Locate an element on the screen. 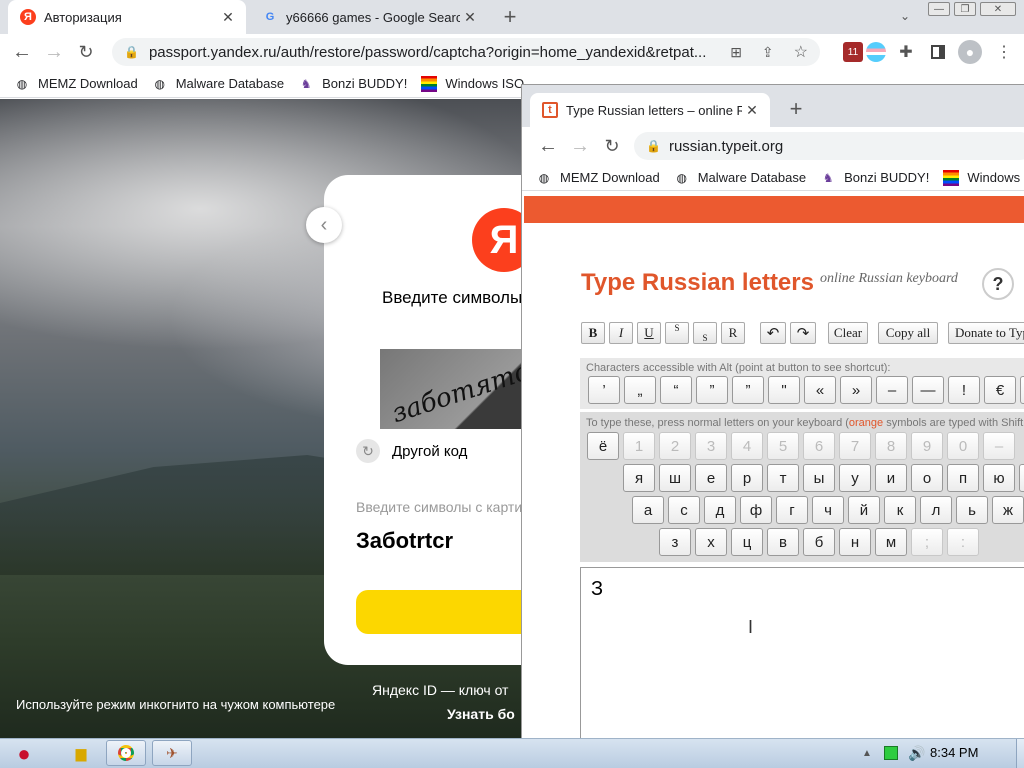 The height and width of the screenshot is (768, 1024). bold-button: B is located at coordinates (593, 333).